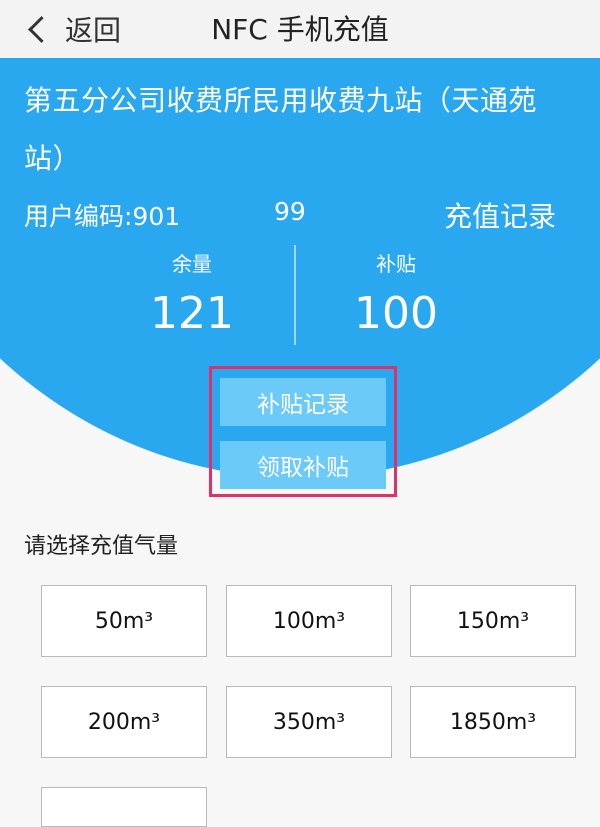  I want to click on recharge-option: 1850m³, so click(493, 722).